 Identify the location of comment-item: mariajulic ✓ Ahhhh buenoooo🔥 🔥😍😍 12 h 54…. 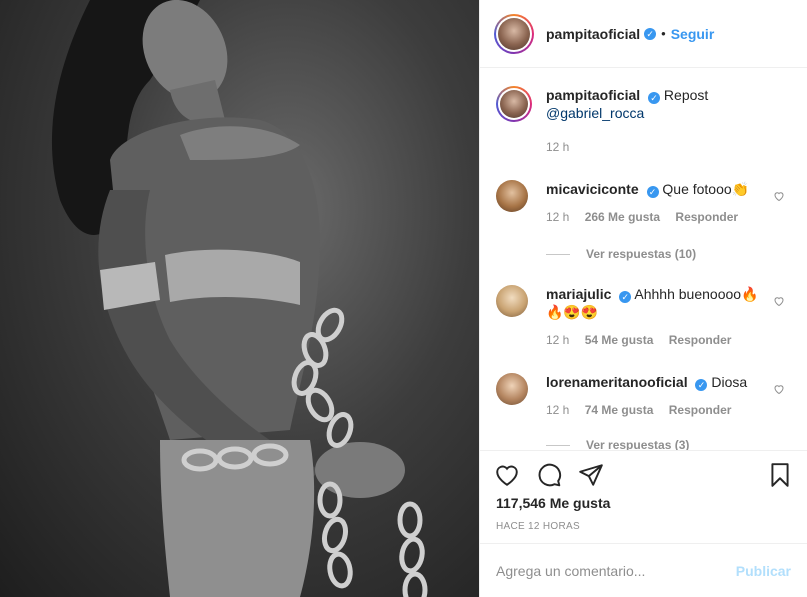
(643, 317).